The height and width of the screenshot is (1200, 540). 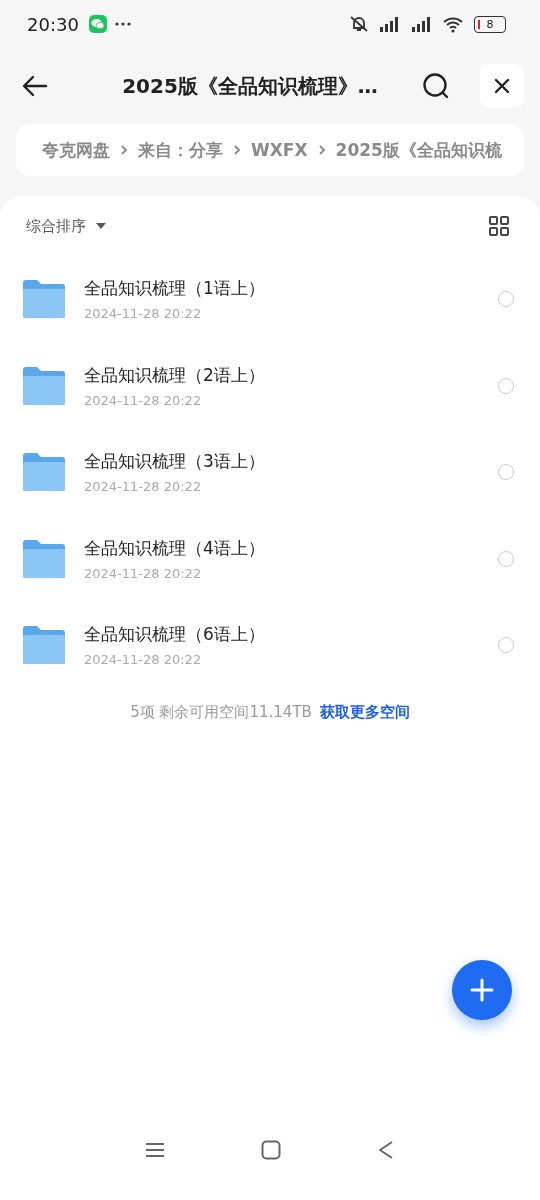 I want to click on folder-name: 全品知识梳理（3语上）, so click(x=291, y=462).